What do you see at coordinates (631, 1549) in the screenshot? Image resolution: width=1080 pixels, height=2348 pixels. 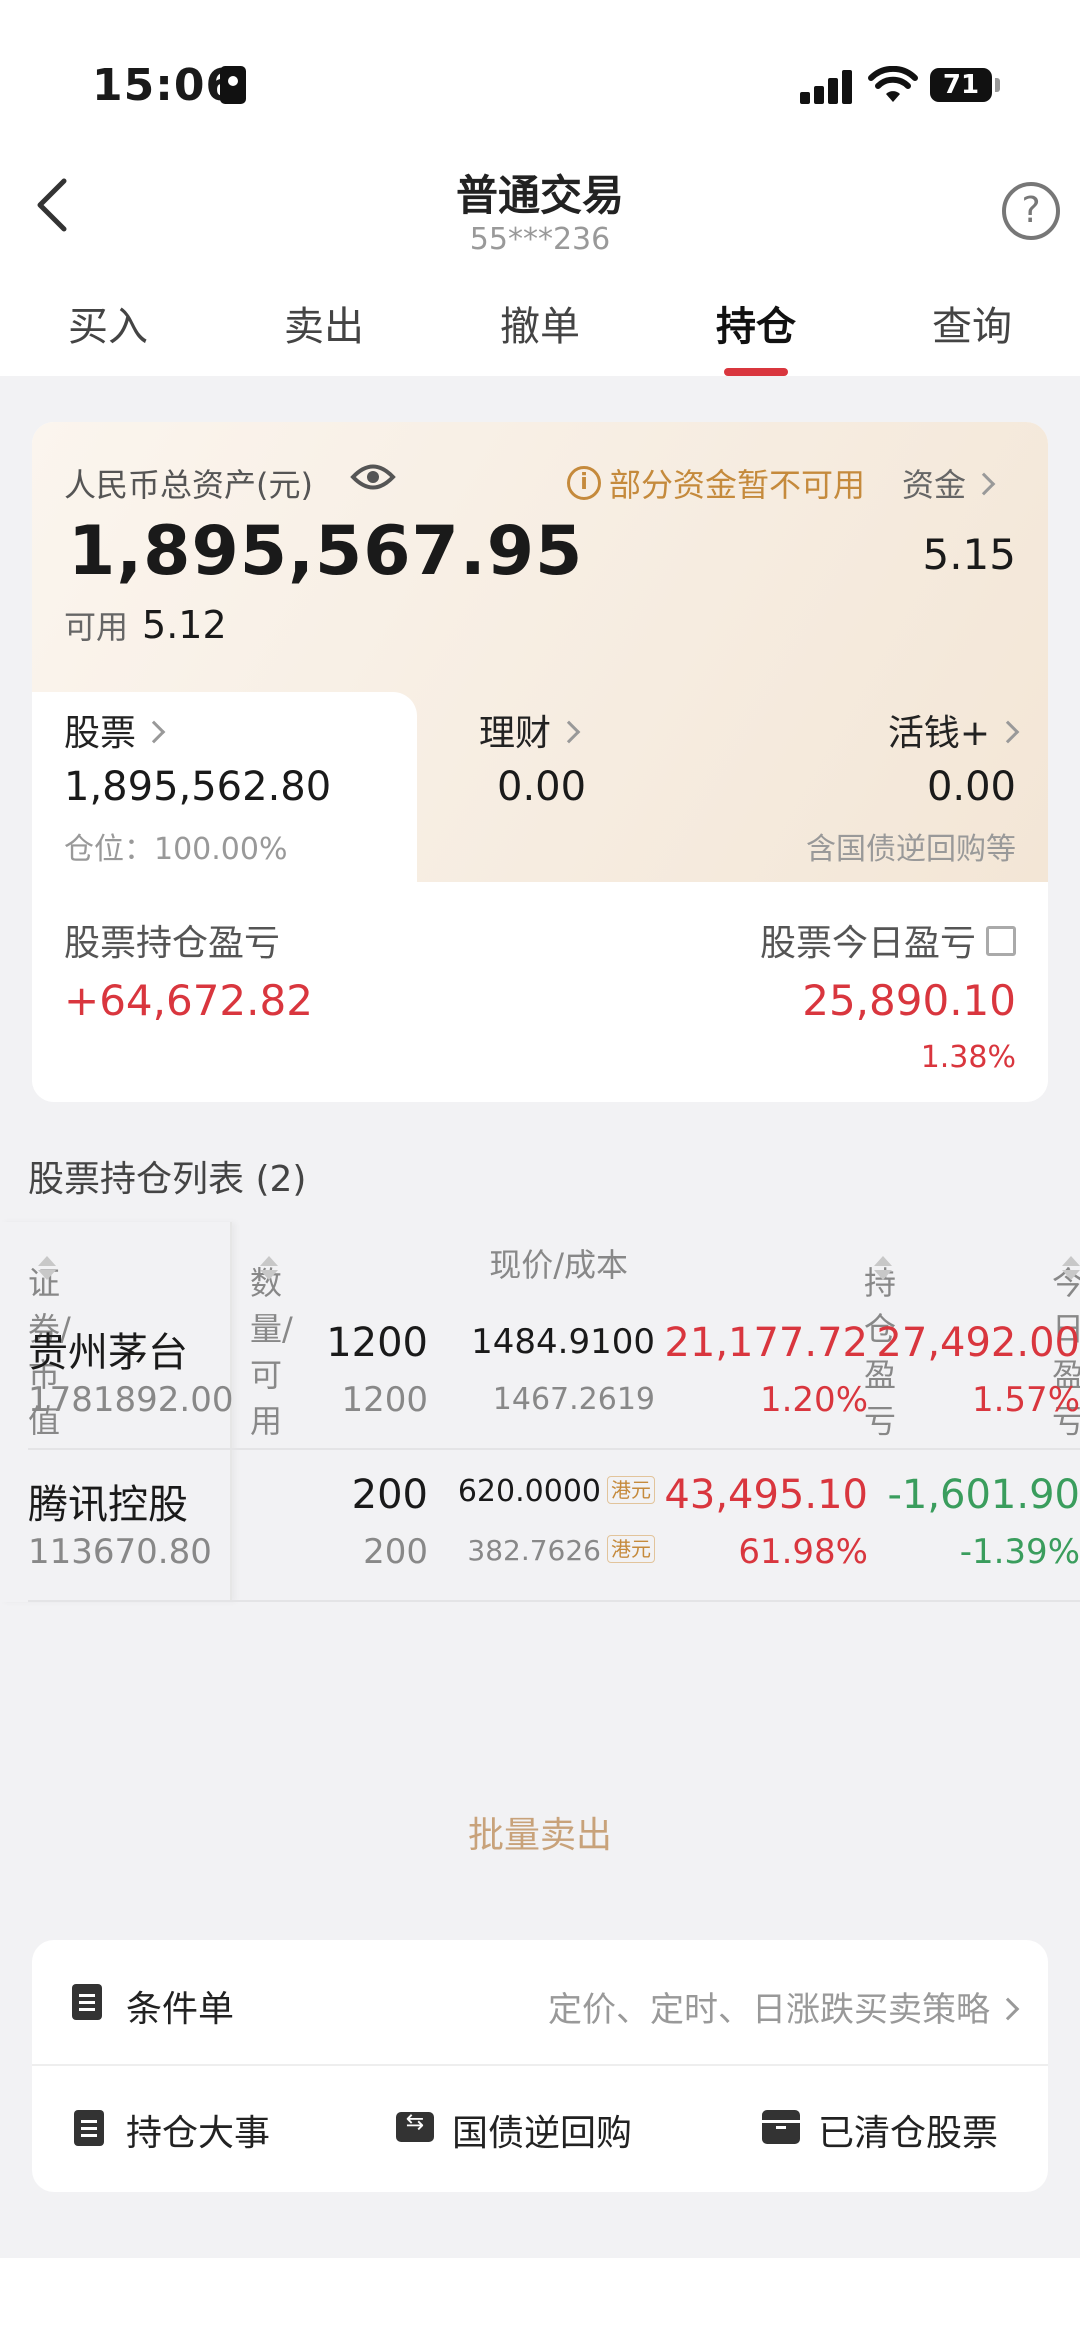 I see `currency-badge: 港元` at bounding box center [631, 1549].